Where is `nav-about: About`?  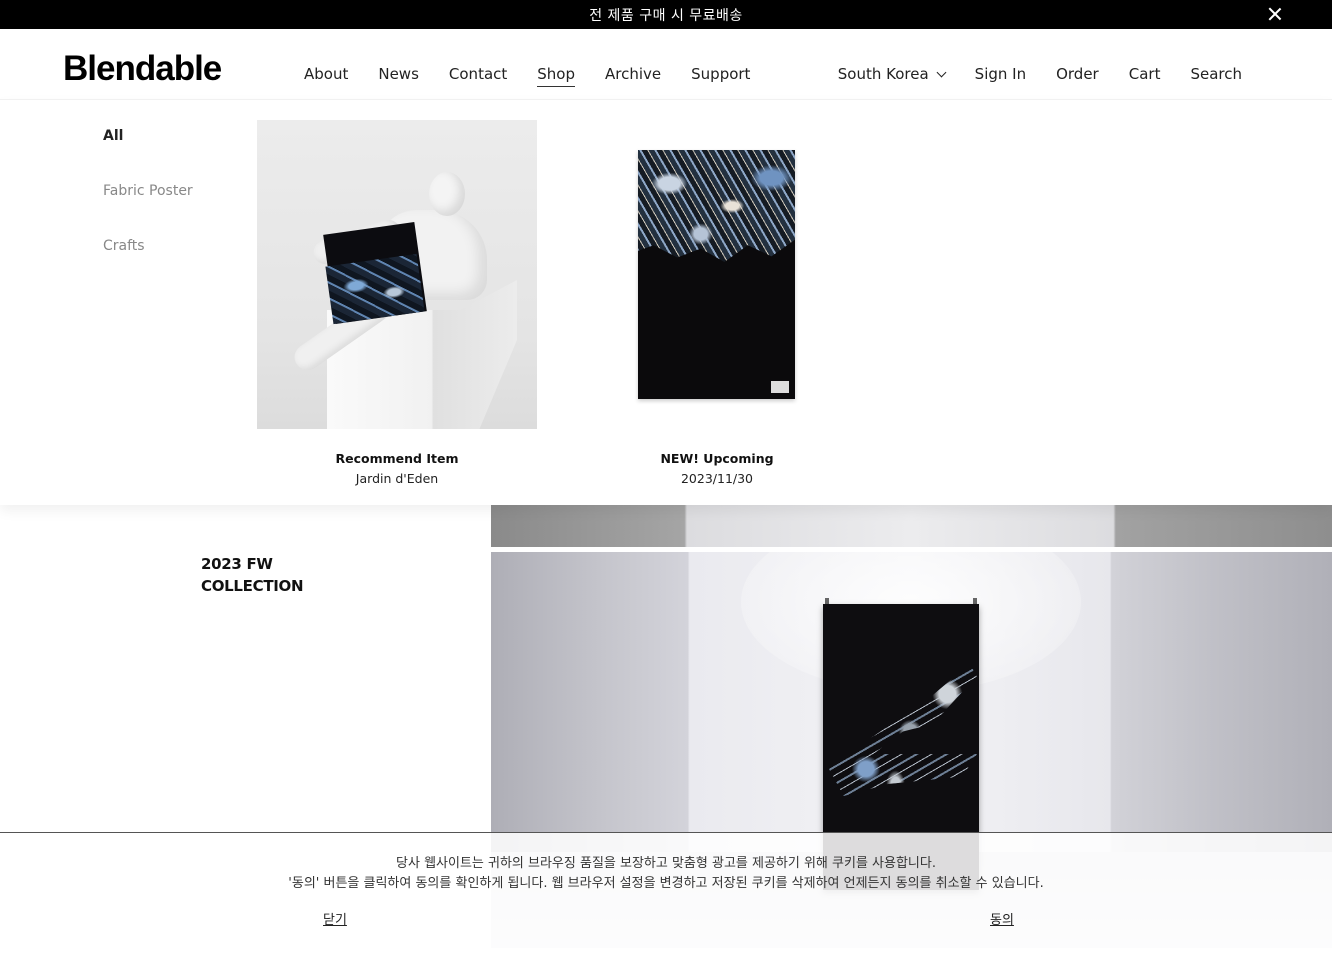 nav-about: About is located at coordinates (326, 76).